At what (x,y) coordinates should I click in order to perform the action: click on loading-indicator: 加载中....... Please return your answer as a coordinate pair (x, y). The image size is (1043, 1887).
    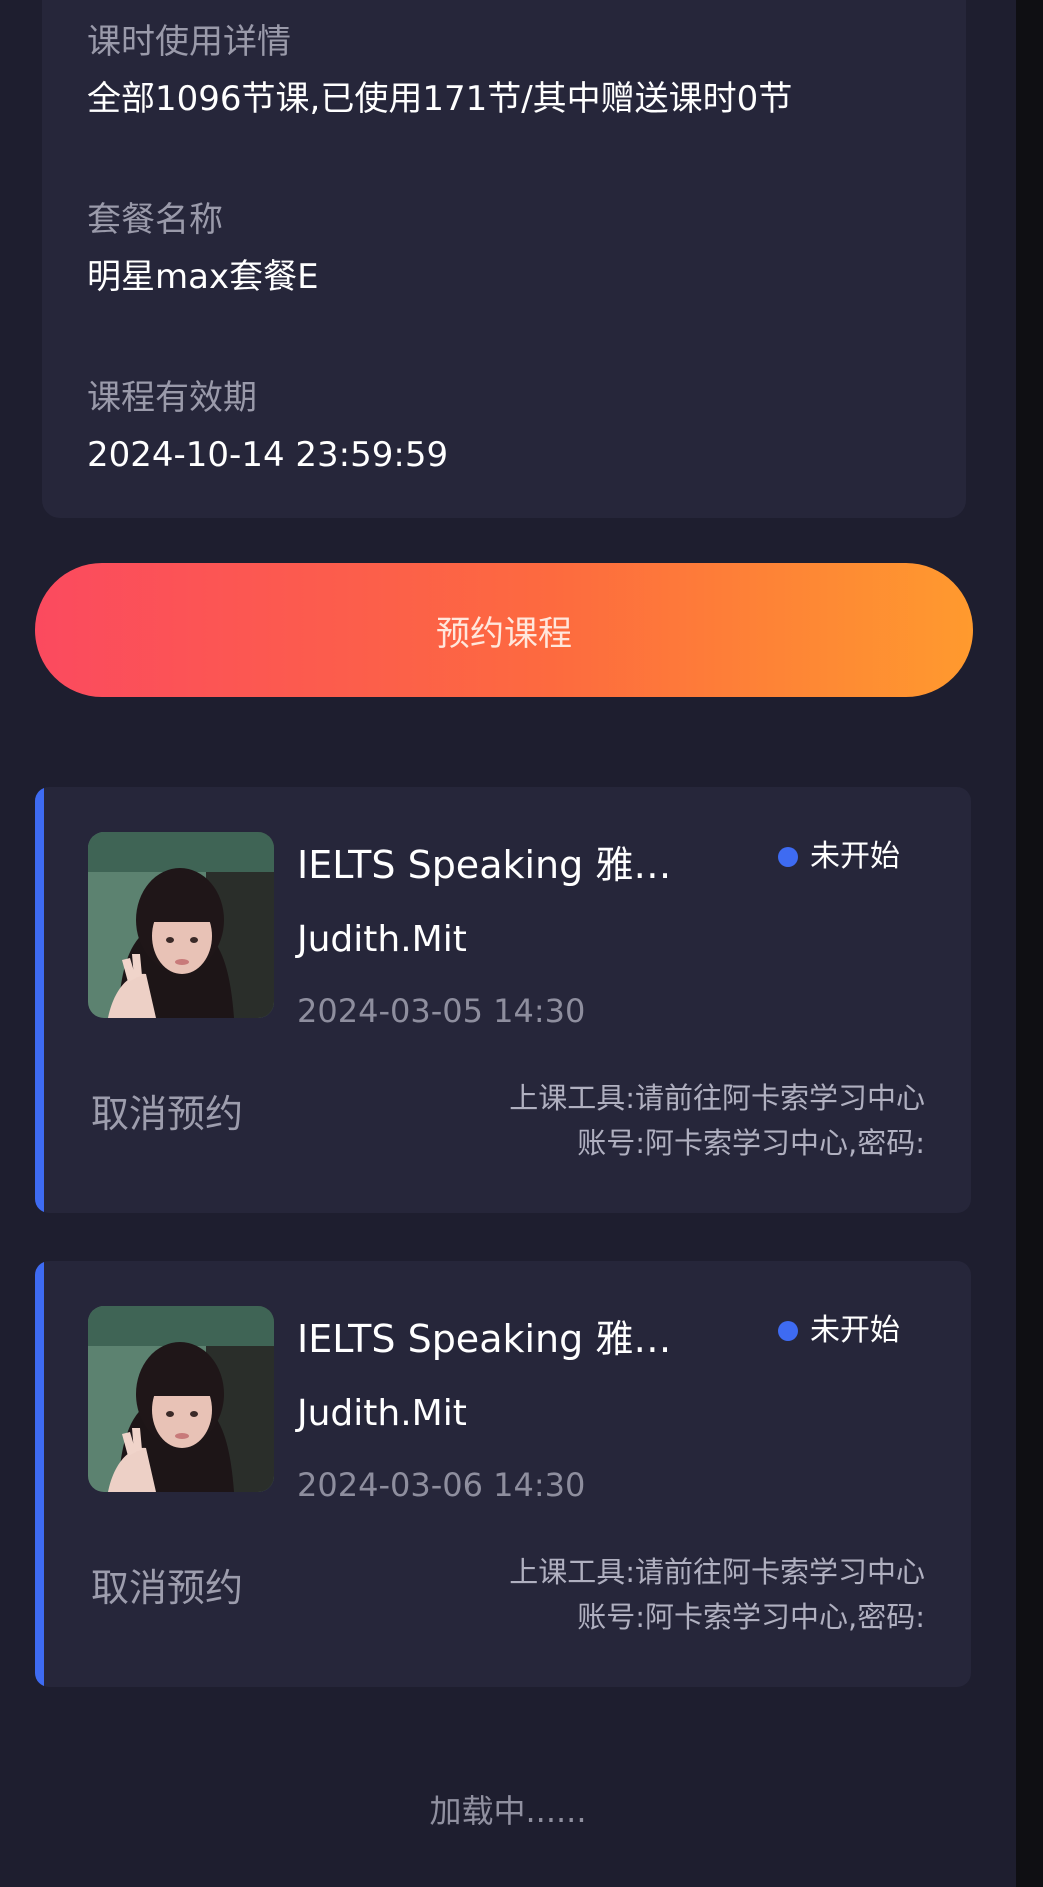
    Looking at the image, I should click on (508, 1811).